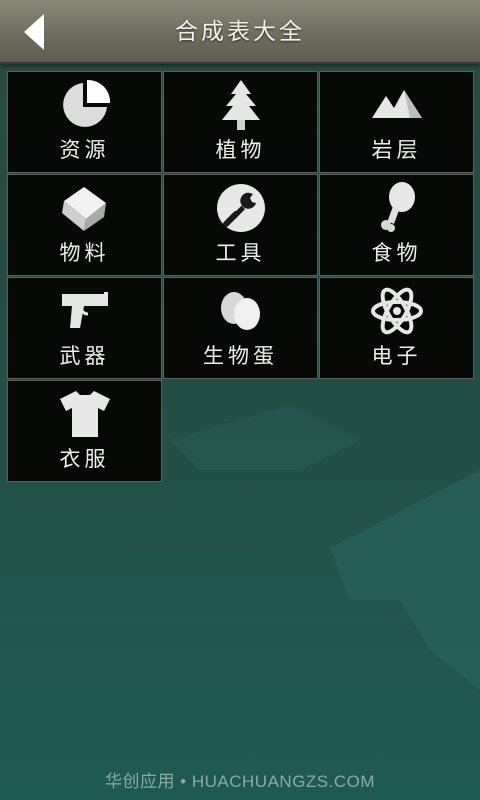  I want to click on category-label: 食物, so click(396, 253).